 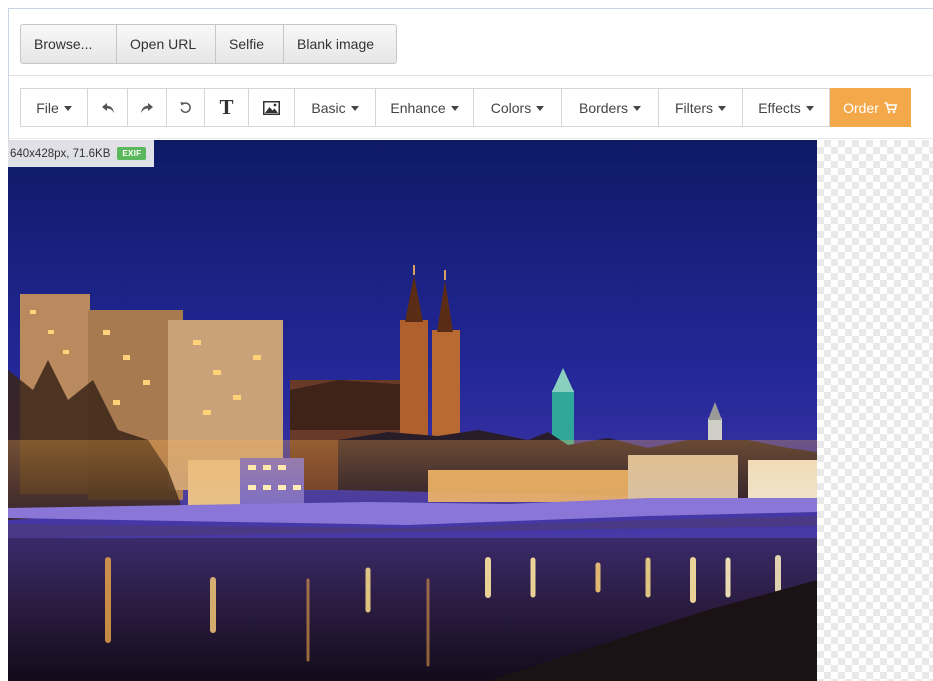 What do you see at coordinates (511, 107) in the screenshot?
I see `colors-menu-label: Colors` at bounding box center [511, 107].